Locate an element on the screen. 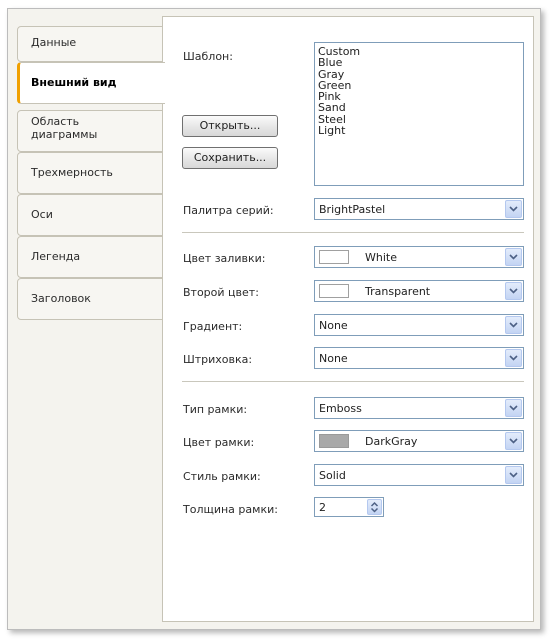 This screenshot has height=640, width=556. tab-label: Данные is located at coordinates (54, 42).